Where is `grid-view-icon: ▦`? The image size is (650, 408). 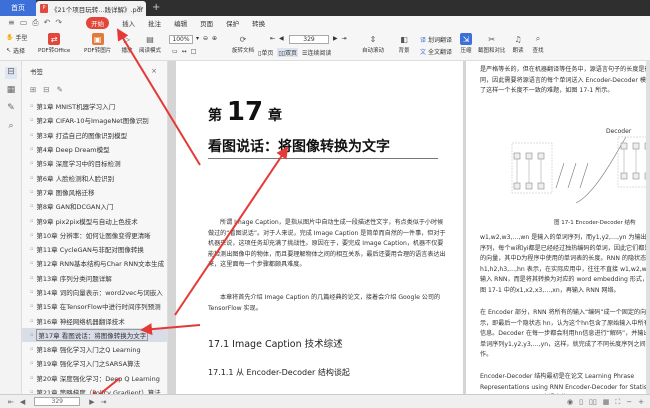 grid-view-icon: ▦ is located at coordinates (606, 402).